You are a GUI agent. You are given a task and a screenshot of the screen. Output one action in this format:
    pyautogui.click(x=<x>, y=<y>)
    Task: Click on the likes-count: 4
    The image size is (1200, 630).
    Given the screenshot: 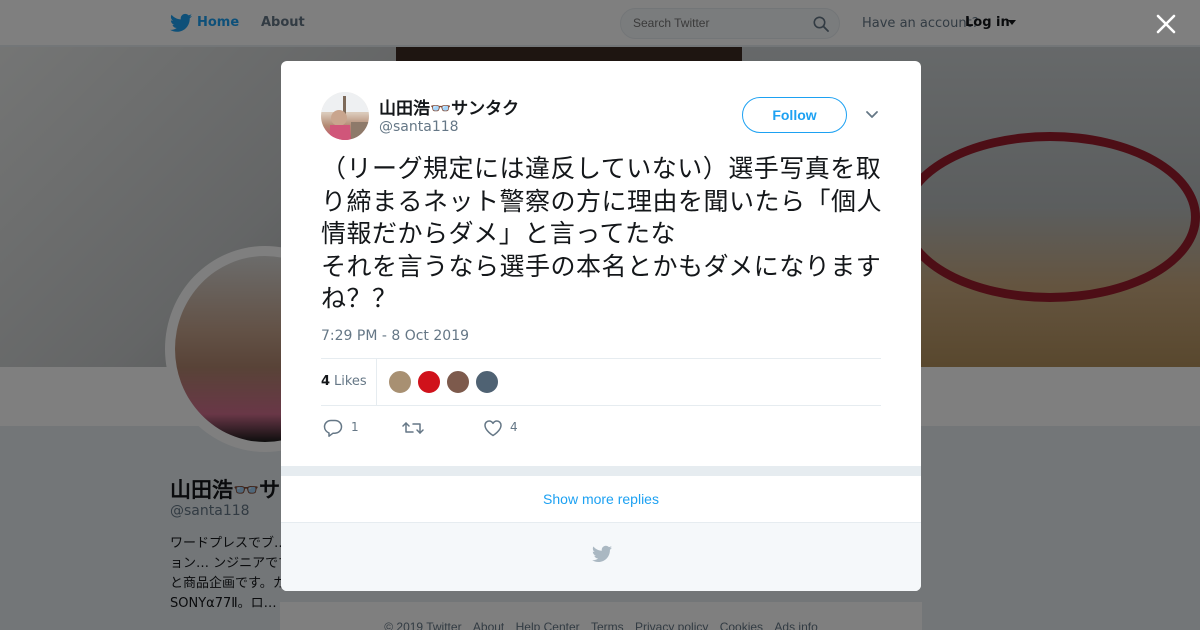 What is the action you would take?
    pyautogui.click(x=325, y=381)
    